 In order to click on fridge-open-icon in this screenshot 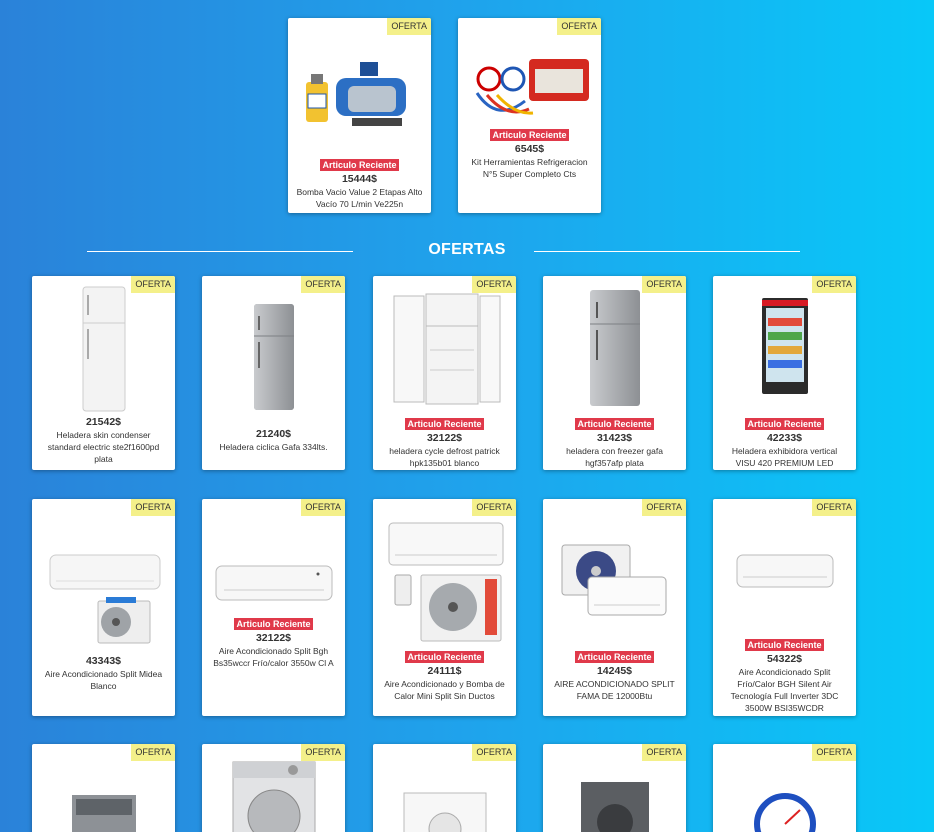, I will do `click(446, 349)`.